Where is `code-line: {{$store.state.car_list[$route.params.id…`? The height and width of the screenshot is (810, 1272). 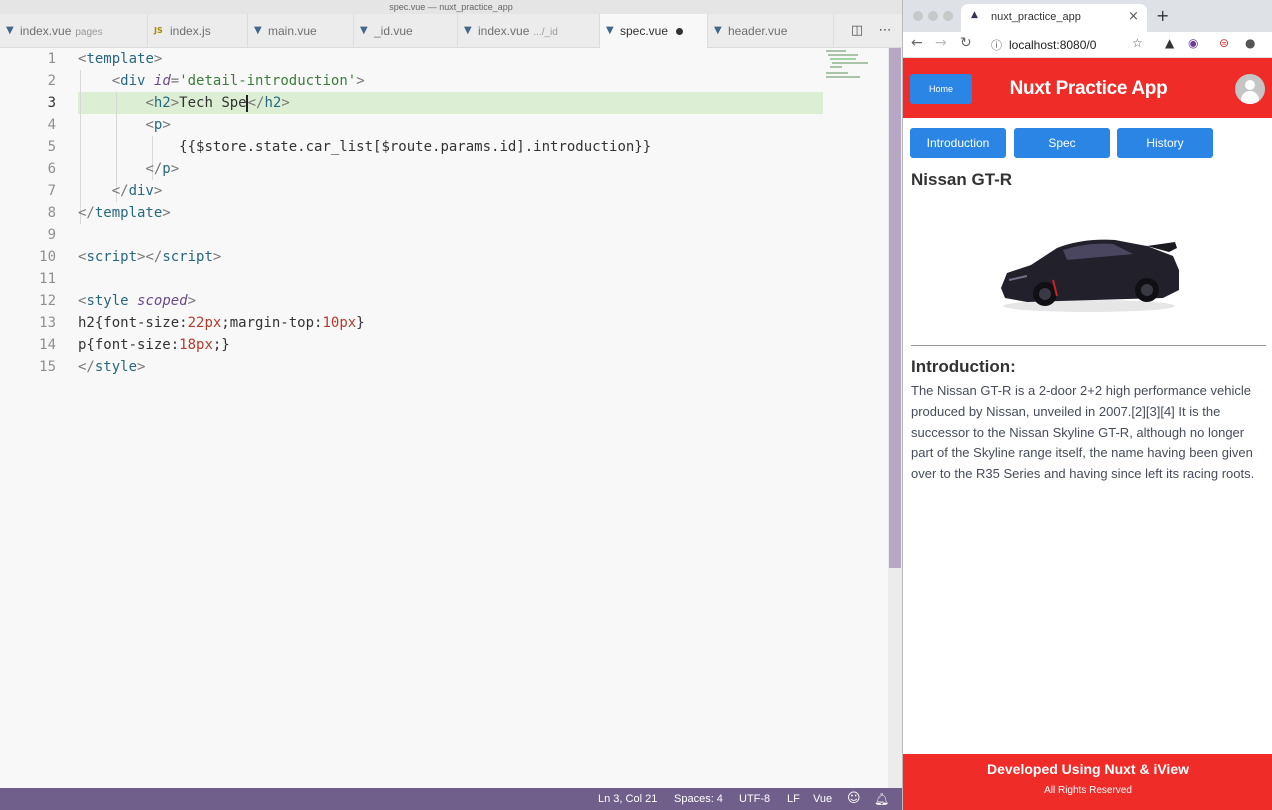 code-line: {{$store.state.car_list[$route.params.id… is located at coordinates (364, 147).